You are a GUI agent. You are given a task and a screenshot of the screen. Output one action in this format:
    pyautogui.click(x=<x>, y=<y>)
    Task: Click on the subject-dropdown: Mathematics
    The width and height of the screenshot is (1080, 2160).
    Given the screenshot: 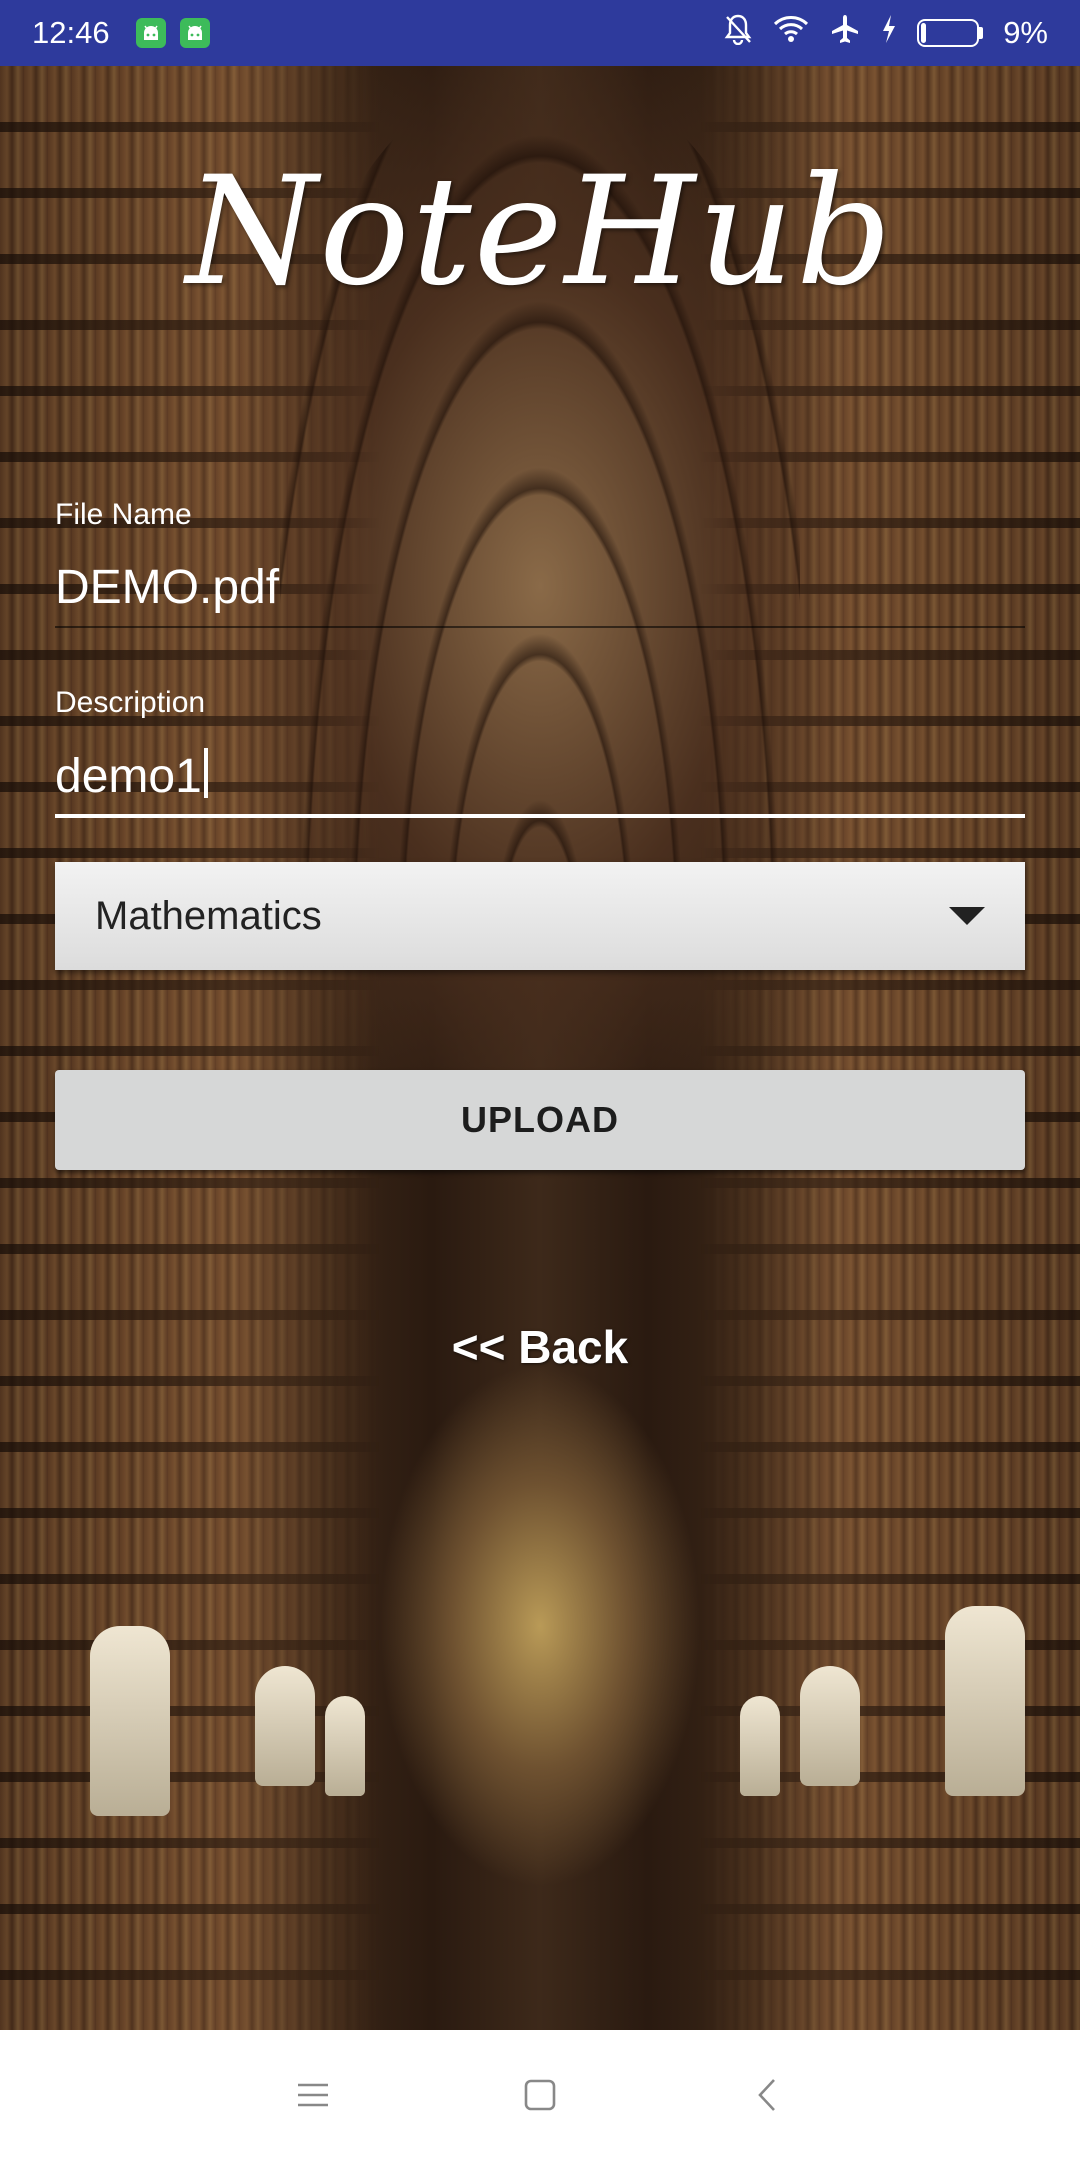 What is the action you would take?
    pyautogui.click(x=540, y=916)
    